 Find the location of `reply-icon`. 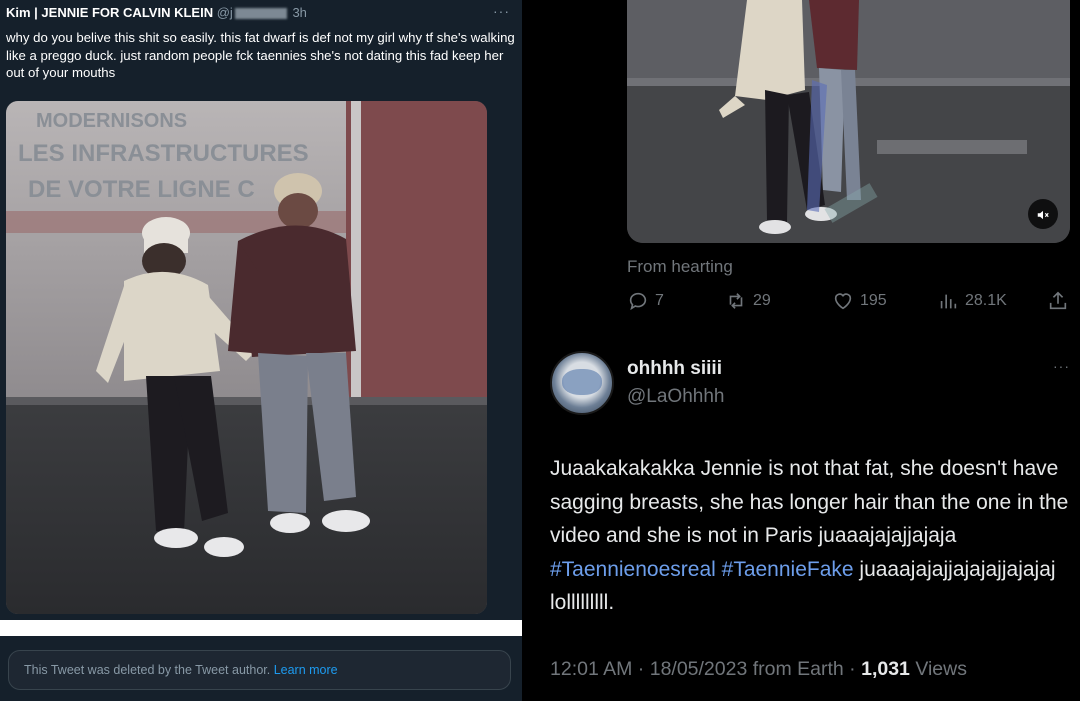

reply-icon is located at coordinates (638, 301).